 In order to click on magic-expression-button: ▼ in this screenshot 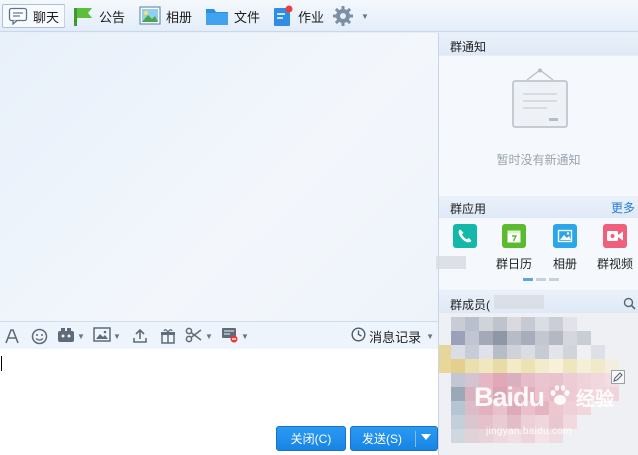, I will do `click(71, 336)`.